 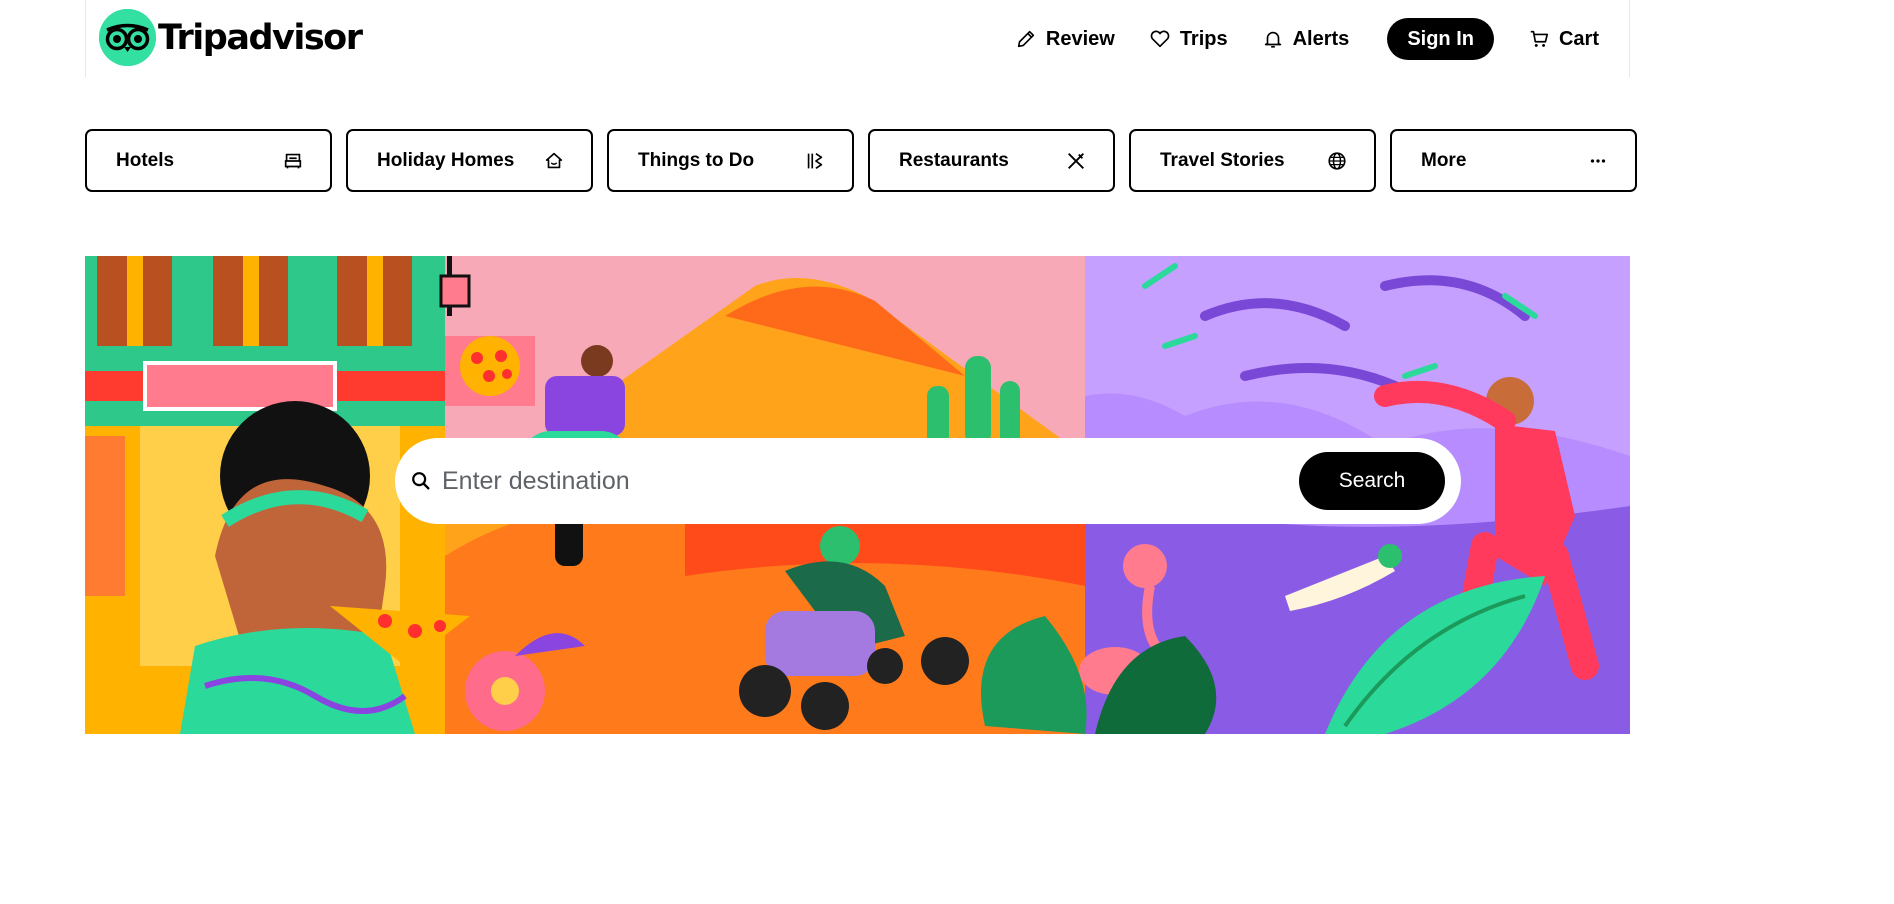 I want to click on tab-label: Hotels, so click(x=145, y=160).